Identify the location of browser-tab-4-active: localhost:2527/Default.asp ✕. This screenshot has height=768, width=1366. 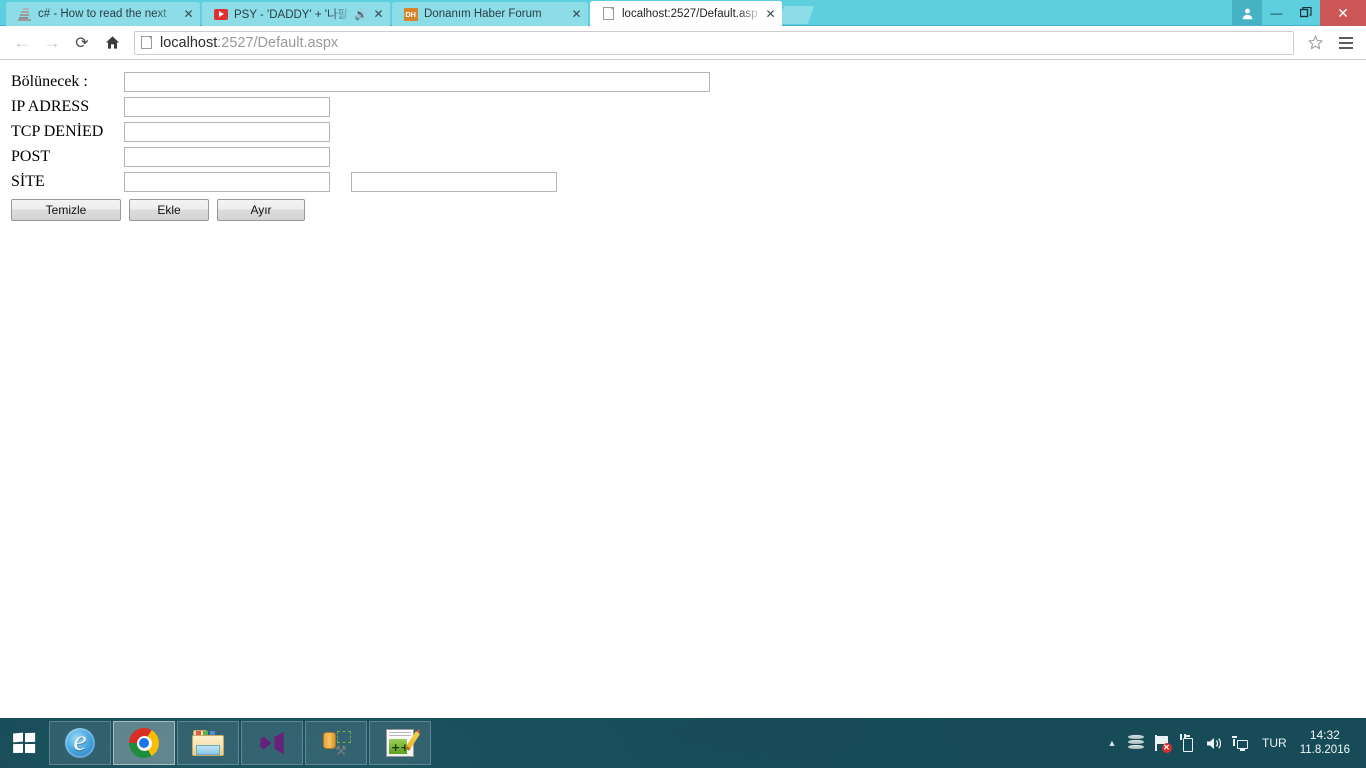
(686, 13).